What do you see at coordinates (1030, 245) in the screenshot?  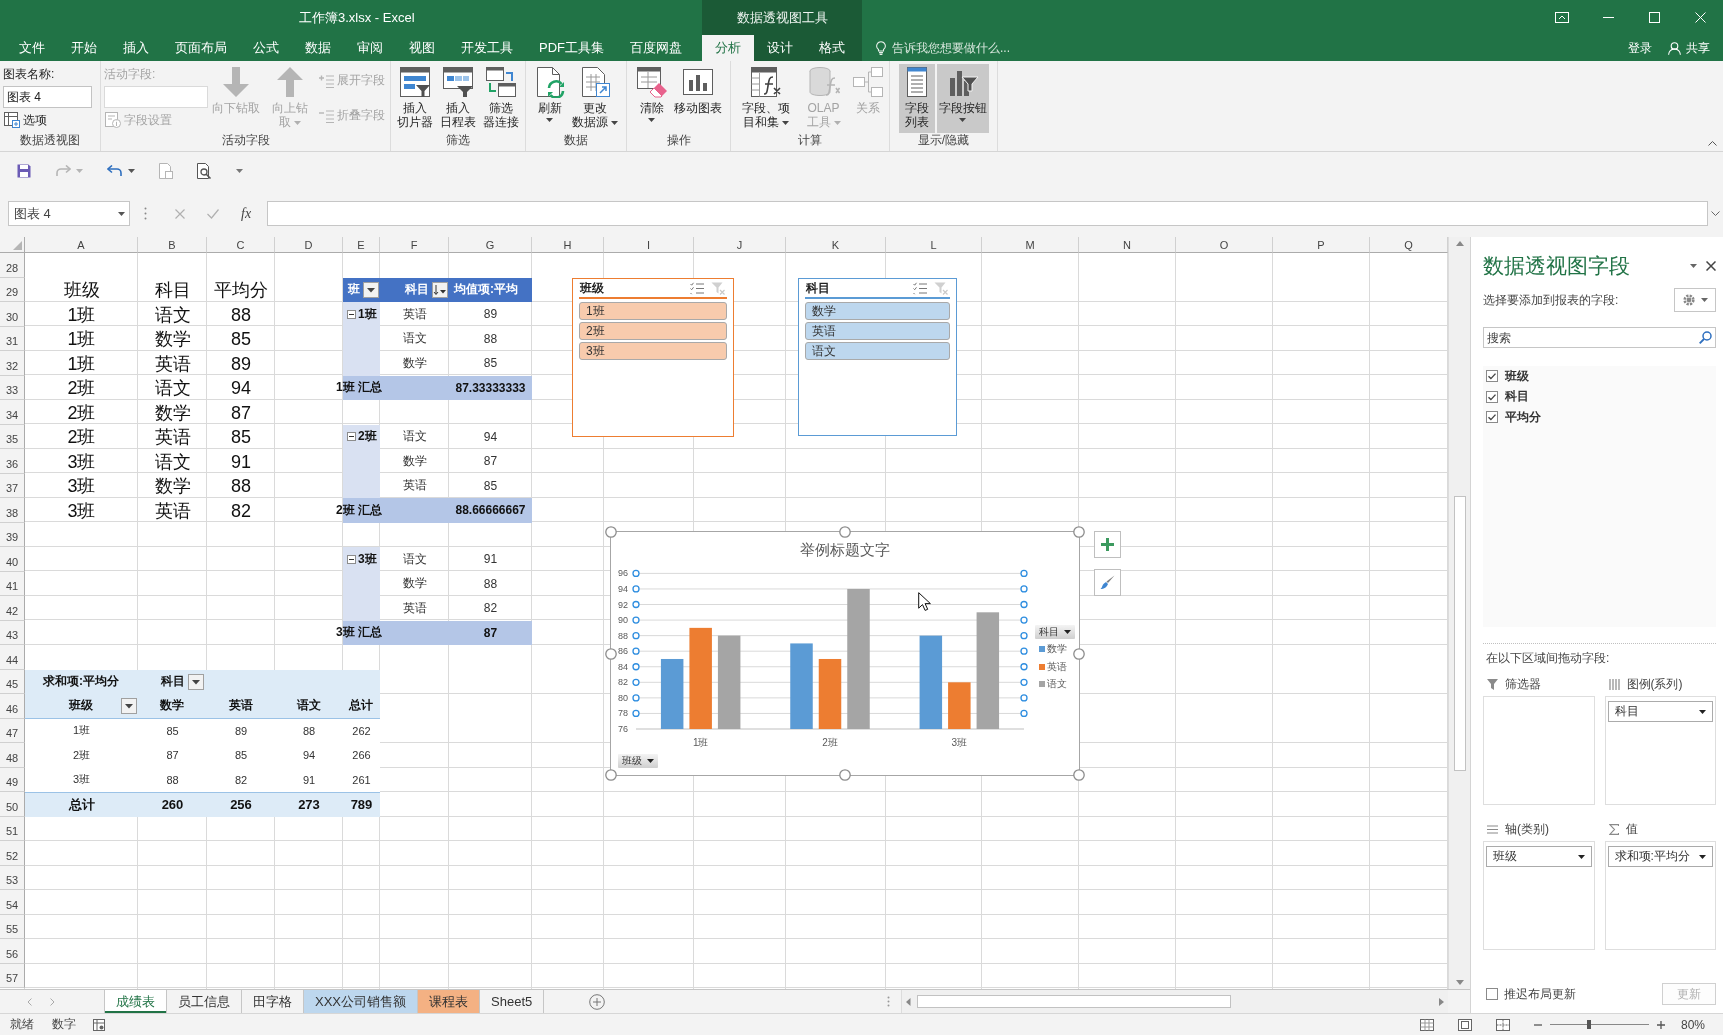 I see `column-header: M` at bounding box center [1030, 245].